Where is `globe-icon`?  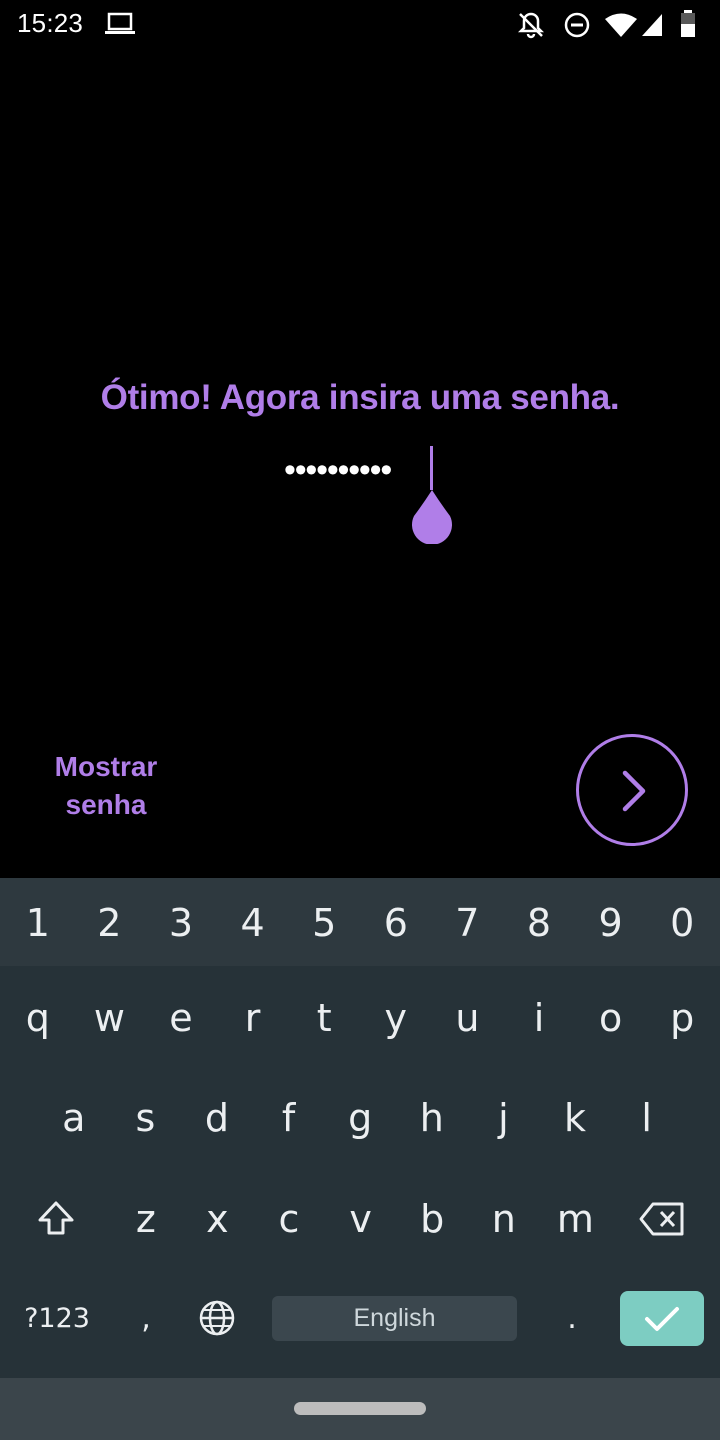
globe-icon is located at coordinates (217, 1318).